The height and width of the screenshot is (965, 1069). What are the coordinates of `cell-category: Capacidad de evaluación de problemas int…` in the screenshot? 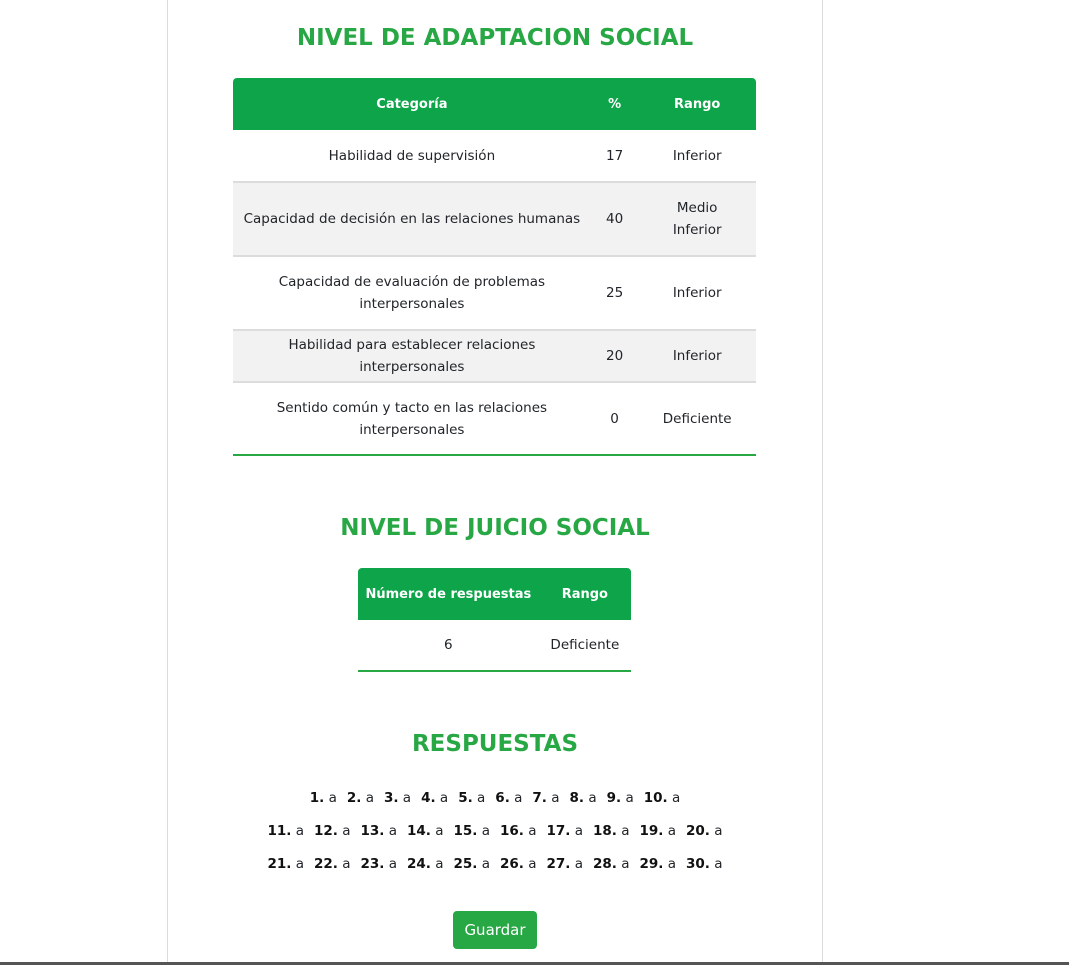 It's located at (412, 293).